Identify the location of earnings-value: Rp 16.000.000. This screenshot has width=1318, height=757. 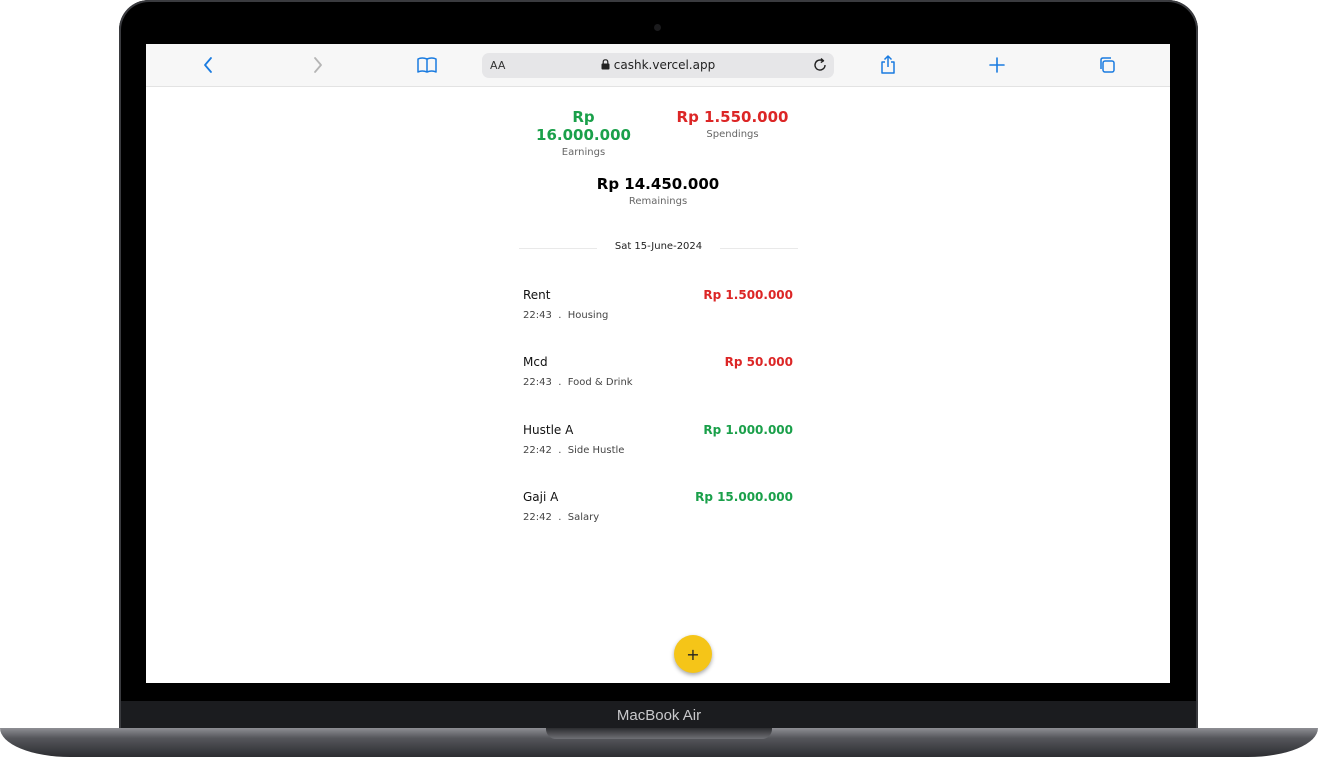
(583, 126).